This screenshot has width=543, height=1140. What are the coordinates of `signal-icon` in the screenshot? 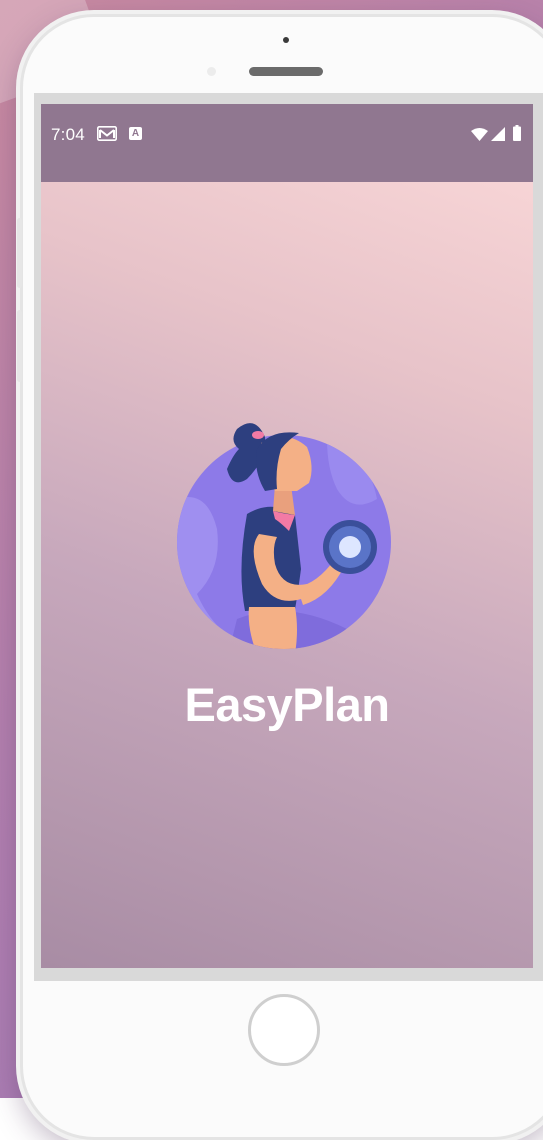 It's located at (498, 134).